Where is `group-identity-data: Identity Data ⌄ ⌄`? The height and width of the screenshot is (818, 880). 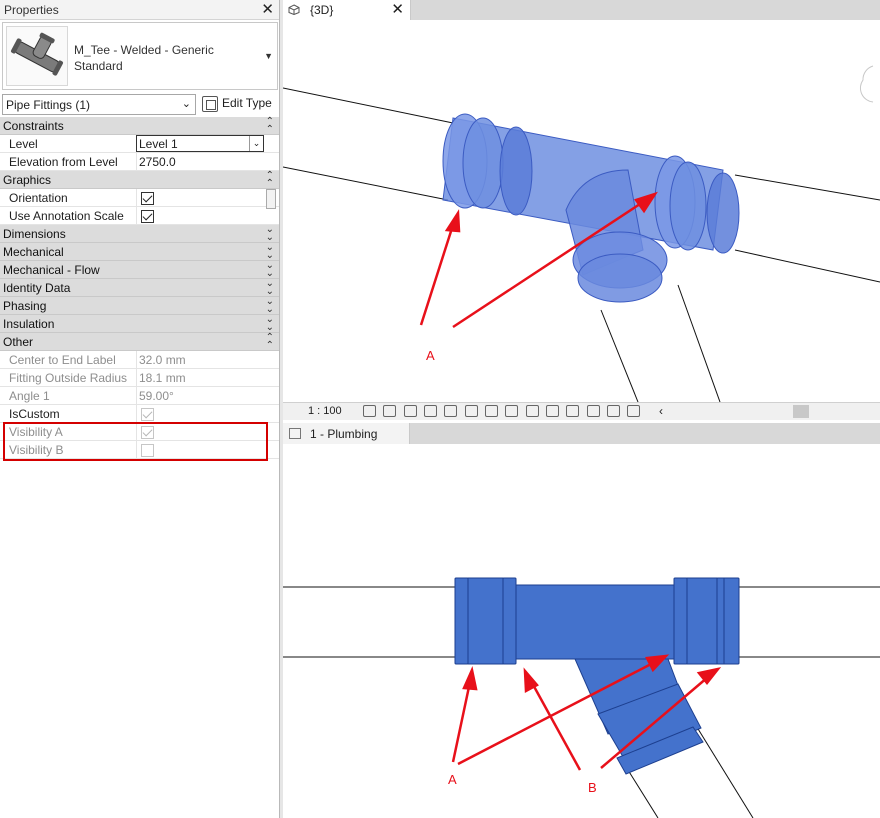
group-identity-data: Identity Data ⌄ ⌄ is located at coordinates (139, 288).